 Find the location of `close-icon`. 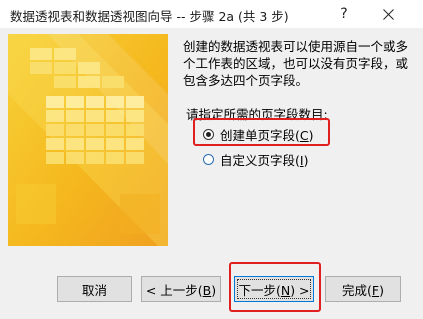

close-icon is located at coordinates (388, 14).